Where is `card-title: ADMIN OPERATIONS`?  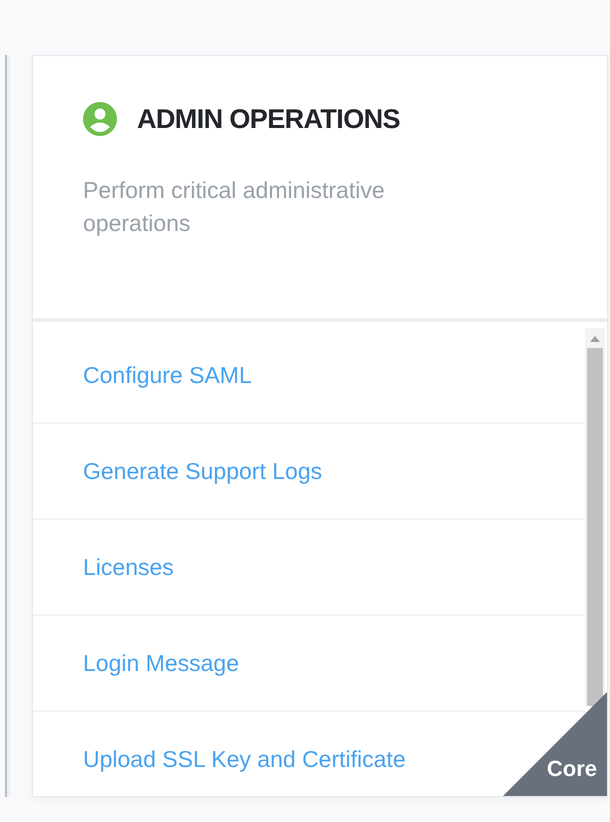
card-title: ADMIN OPERATIONS is located at coordinates (268, 119).